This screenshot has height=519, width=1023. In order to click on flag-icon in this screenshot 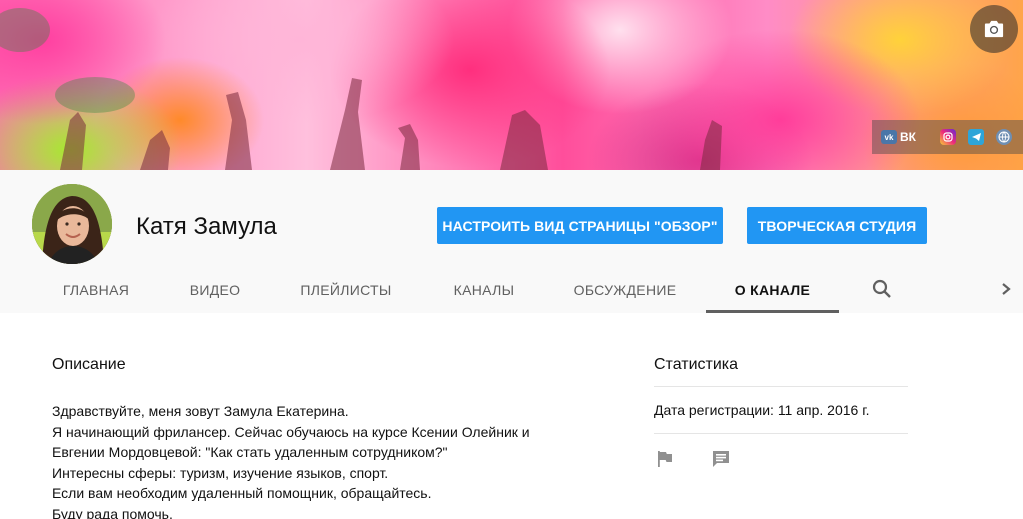, I will do `click(665, 459)`.